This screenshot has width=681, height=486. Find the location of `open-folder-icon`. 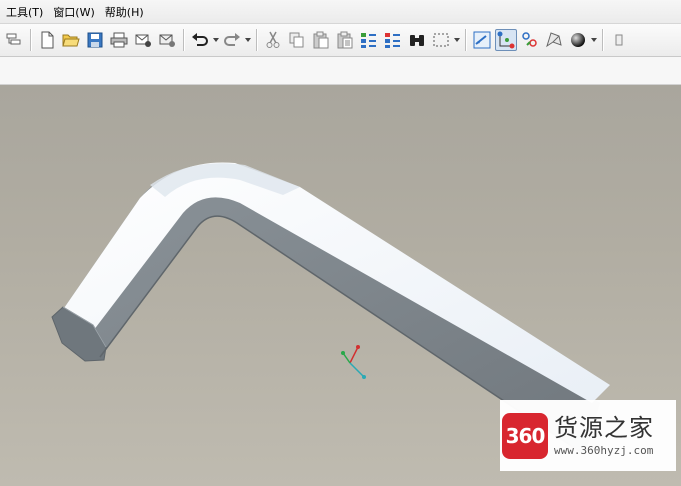

open-folder-icon is located at coordinates (71, 40).